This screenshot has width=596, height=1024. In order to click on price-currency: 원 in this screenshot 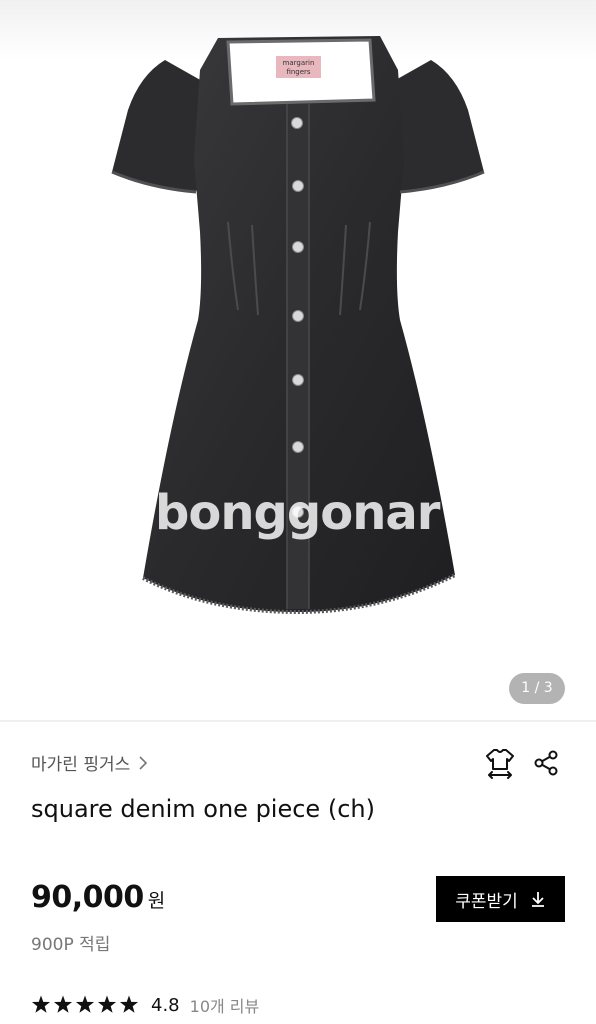, I will do `click(156, 901)`.